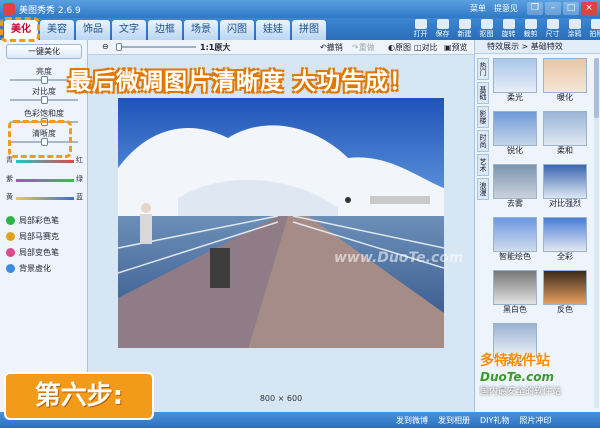 The width and height of the screenshot is (600, 428). I want to click on effect-warm: 暖化, so click(565, 80).